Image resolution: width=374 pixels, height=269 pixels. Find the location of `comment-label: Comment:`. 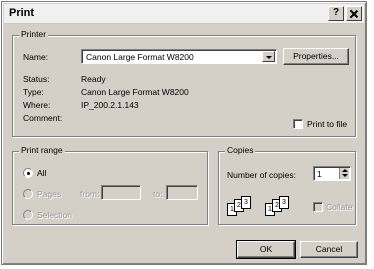

comment-label: Comment: is located at coordinates (43, 118).